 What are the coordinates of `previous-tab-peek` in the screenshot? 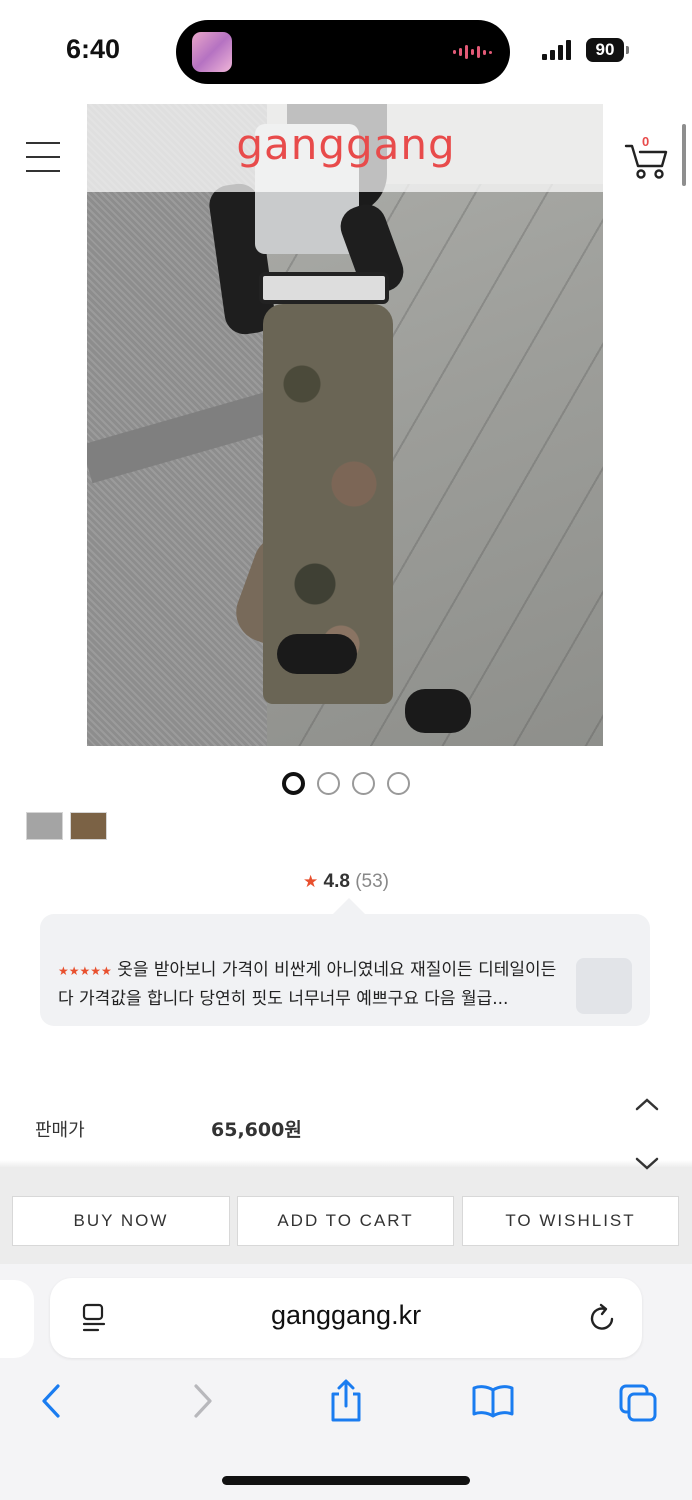 It's located at (17, 1319).